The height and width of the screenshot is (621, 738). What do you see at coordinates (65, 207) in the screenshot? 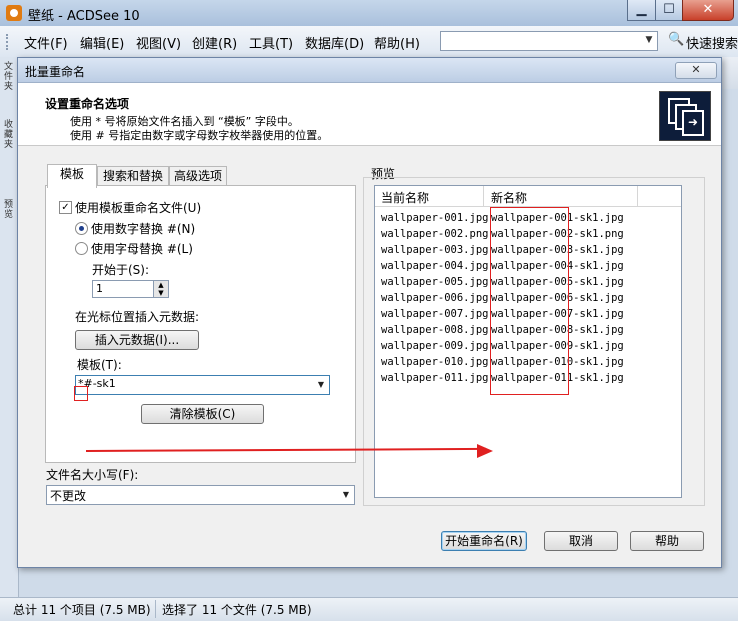
I see `use-template-checkbox: ✓` at bounding box center [65, 207].